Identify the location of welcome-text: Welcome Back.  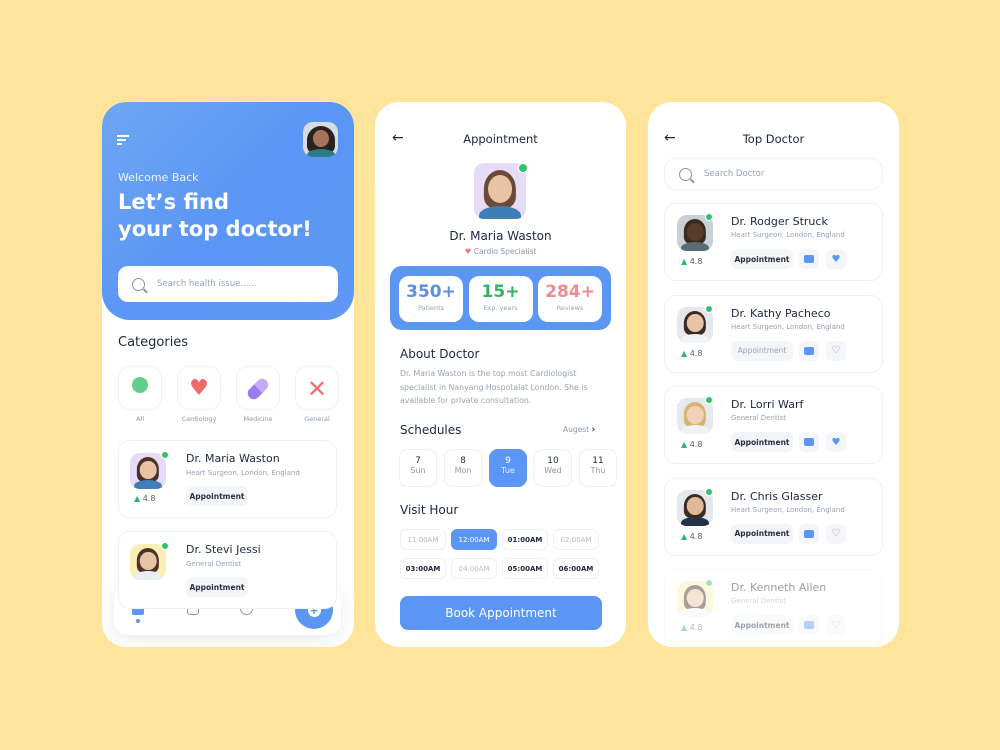
(158, 177).